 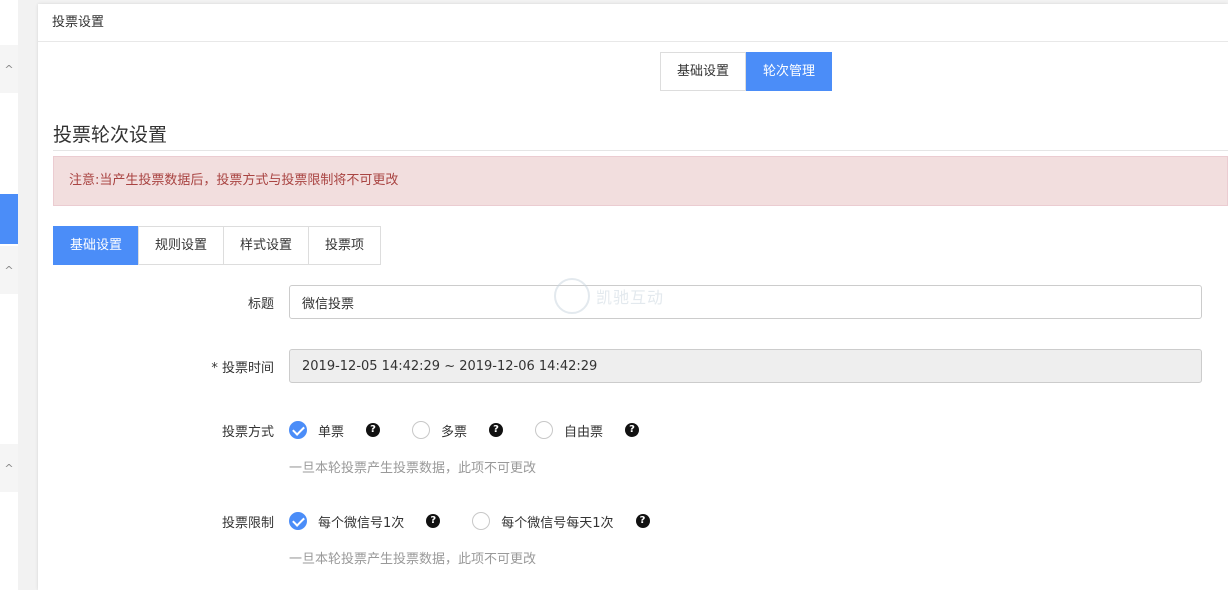 I want to click on radio-free-vote, so click(x=544, y=430).